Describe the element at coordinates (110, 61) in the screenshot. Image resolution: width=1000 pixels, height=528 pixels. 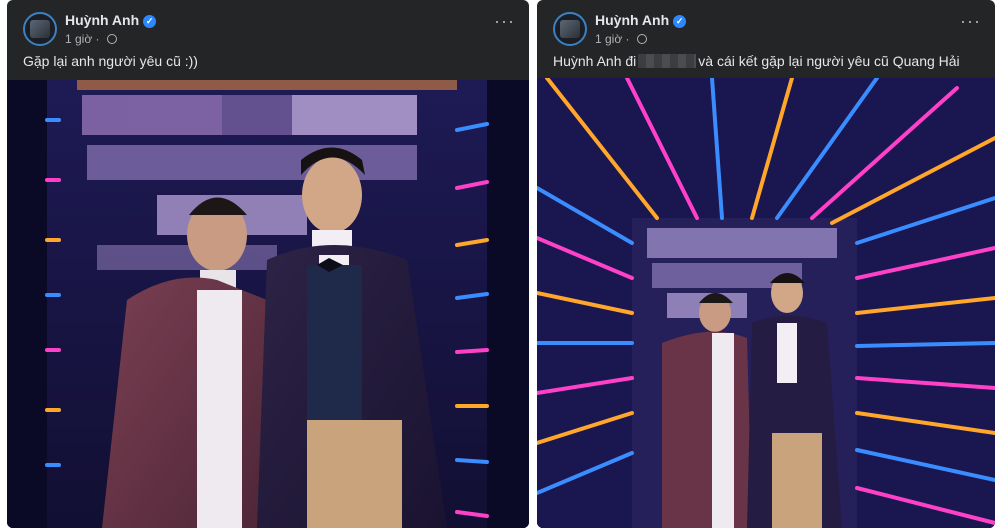
I see `post-caption: Gặp lại anh người yêu cũ :))` at that location.